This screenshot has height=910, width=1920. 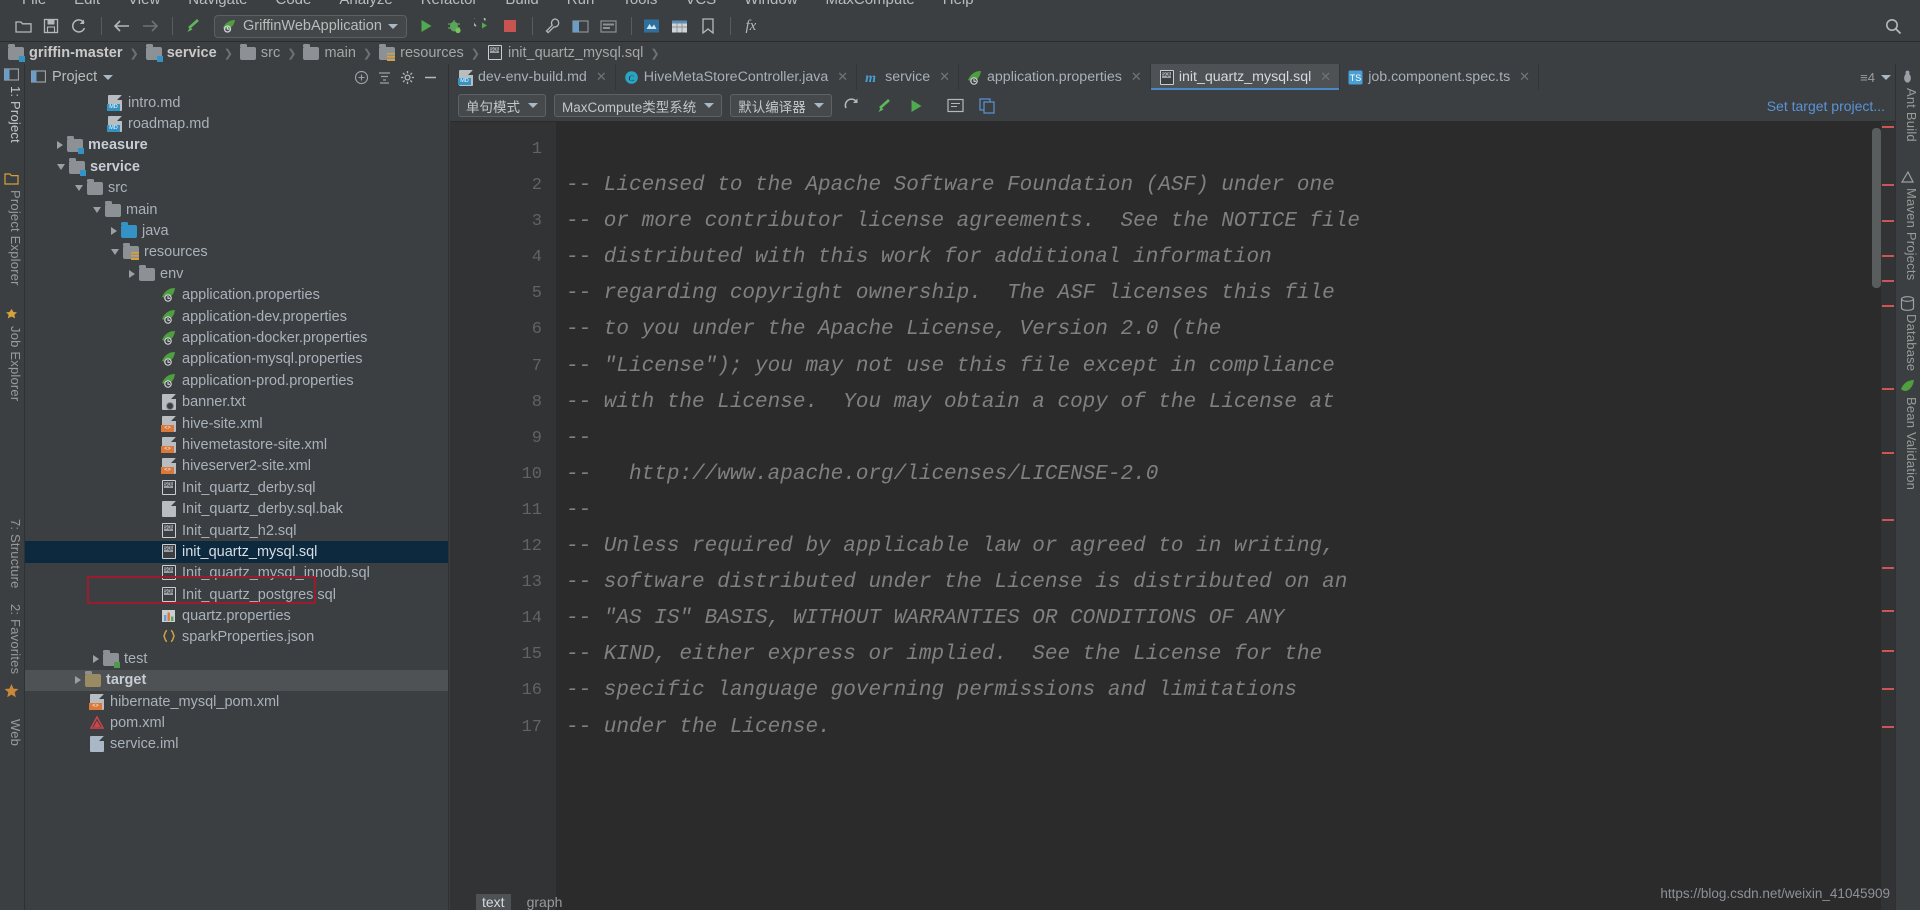 I want to click on sidebar-item-job-explorer: Job Explorer, so click(x=12, y=363).